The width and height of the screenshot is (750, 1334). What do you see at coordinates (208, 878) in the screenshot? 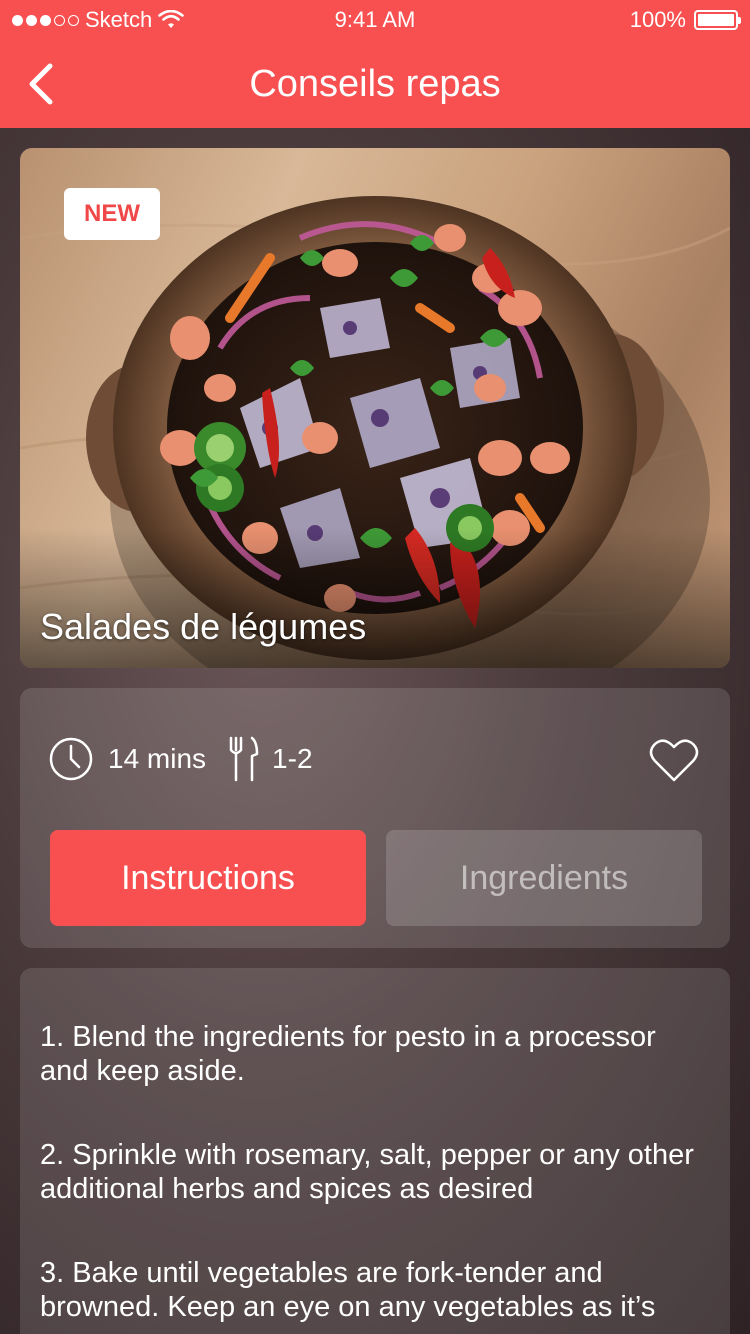
I see `tab-instructions: Instructions` at bounding box center [208, 878].